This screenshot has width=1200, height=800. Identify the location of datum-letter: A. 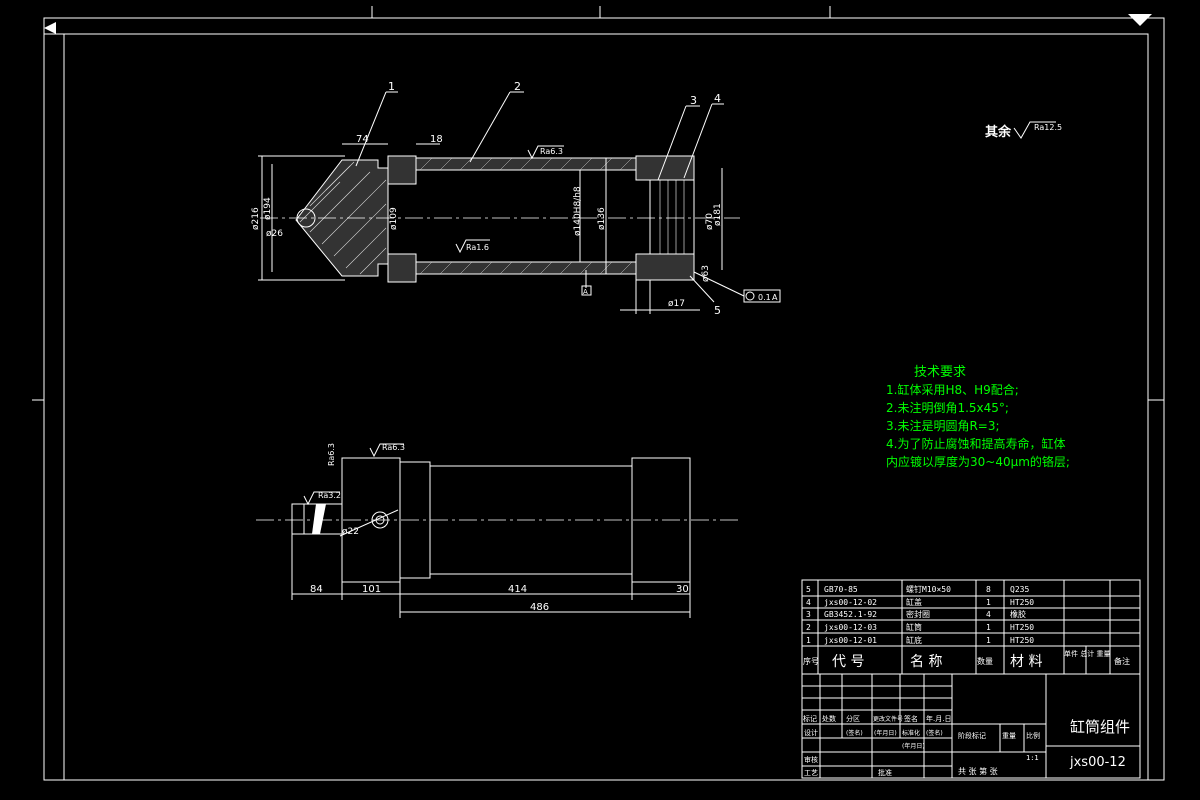
(585, 292).